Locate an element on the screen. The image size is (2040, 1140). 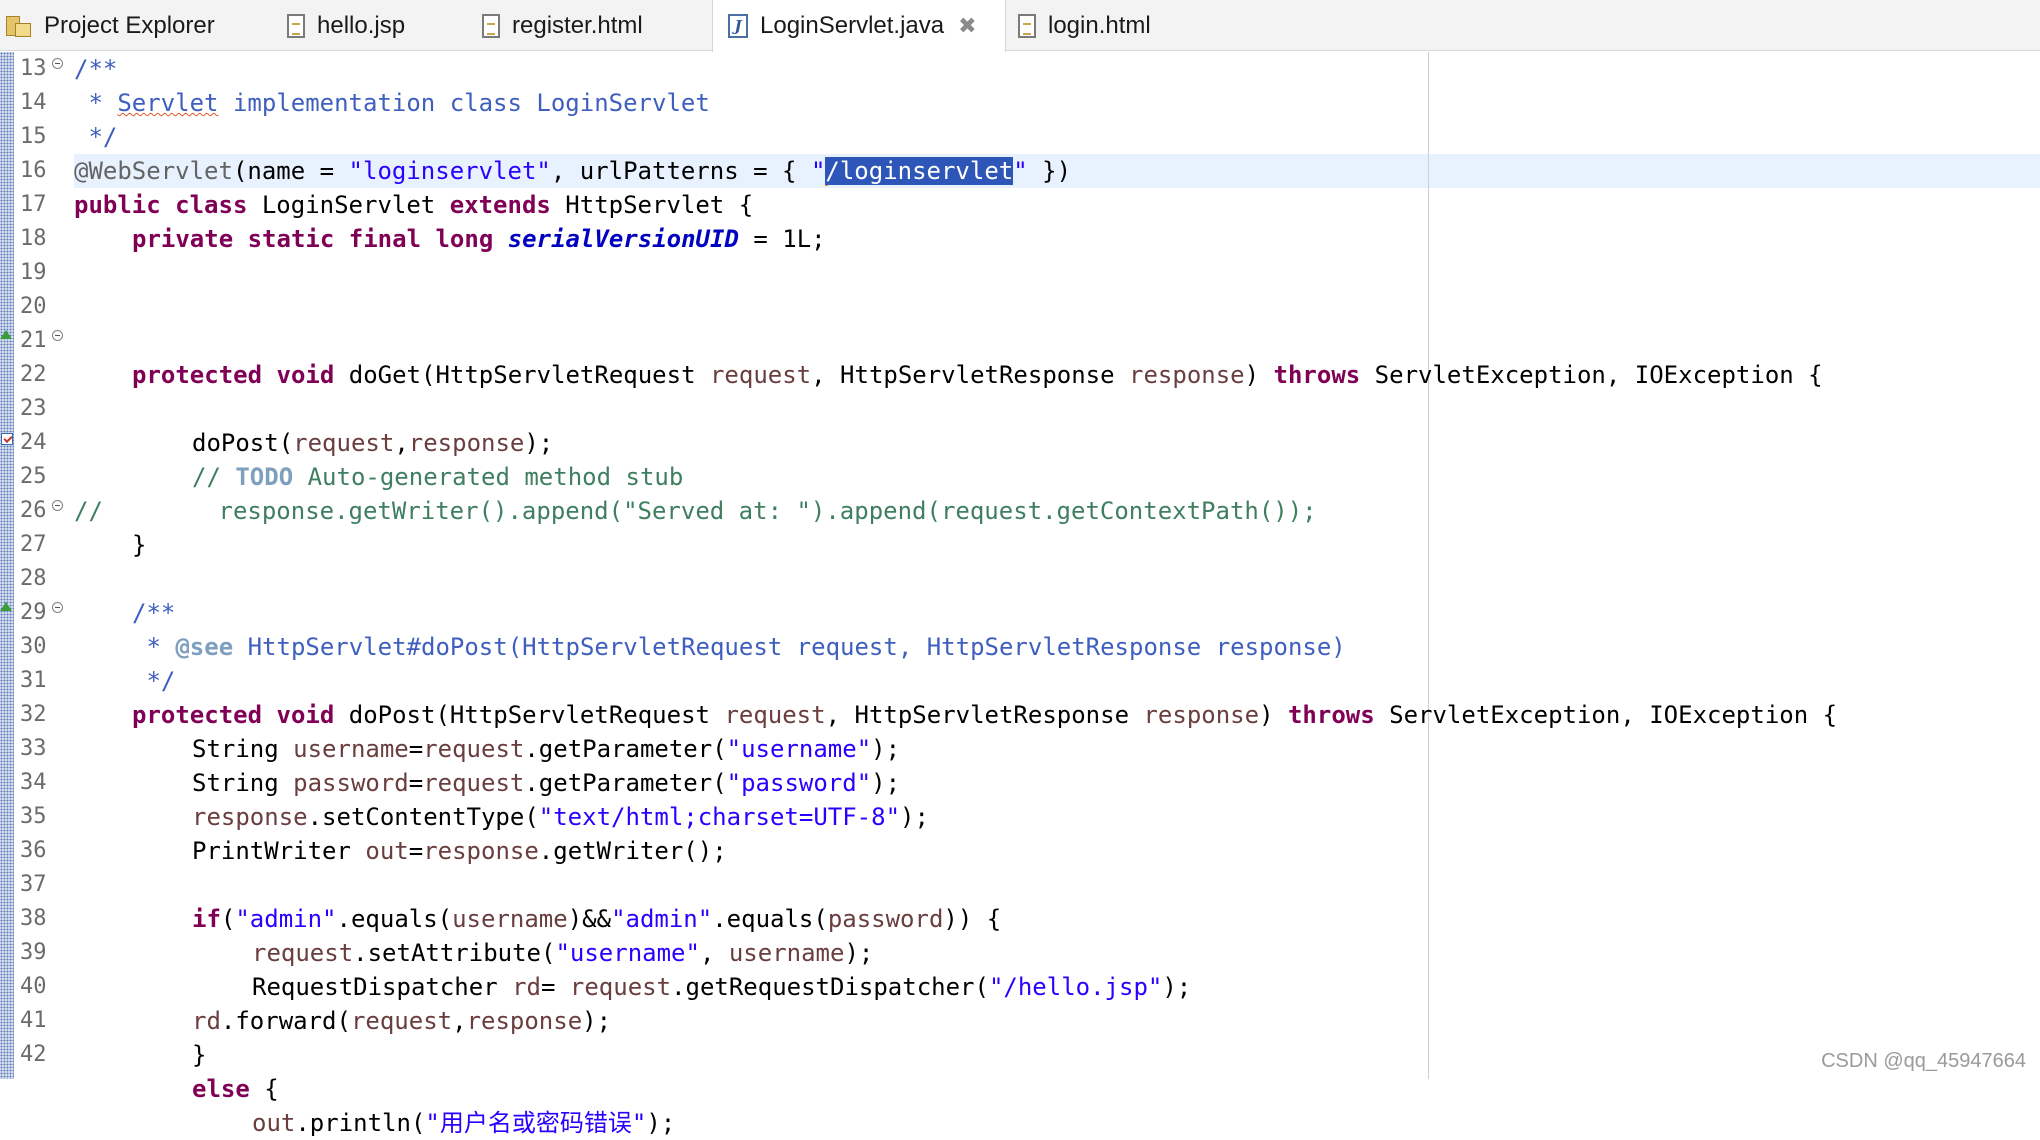
project-explorer-icon is located at coordinates (19, 26).